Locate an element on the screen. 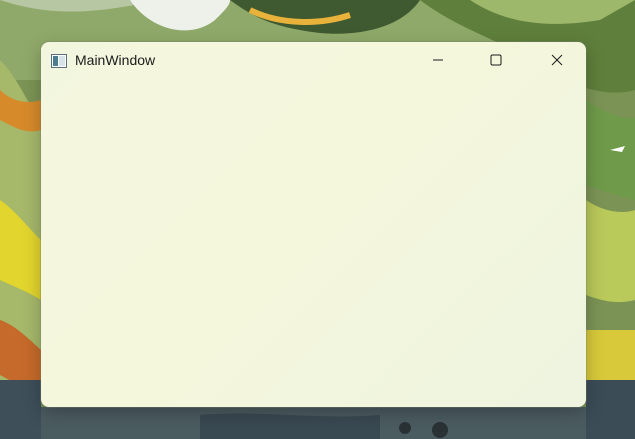 Image resolution: width=635 pixels, height=439 pixels. app-window-icon is located at coordinates (59, 60).